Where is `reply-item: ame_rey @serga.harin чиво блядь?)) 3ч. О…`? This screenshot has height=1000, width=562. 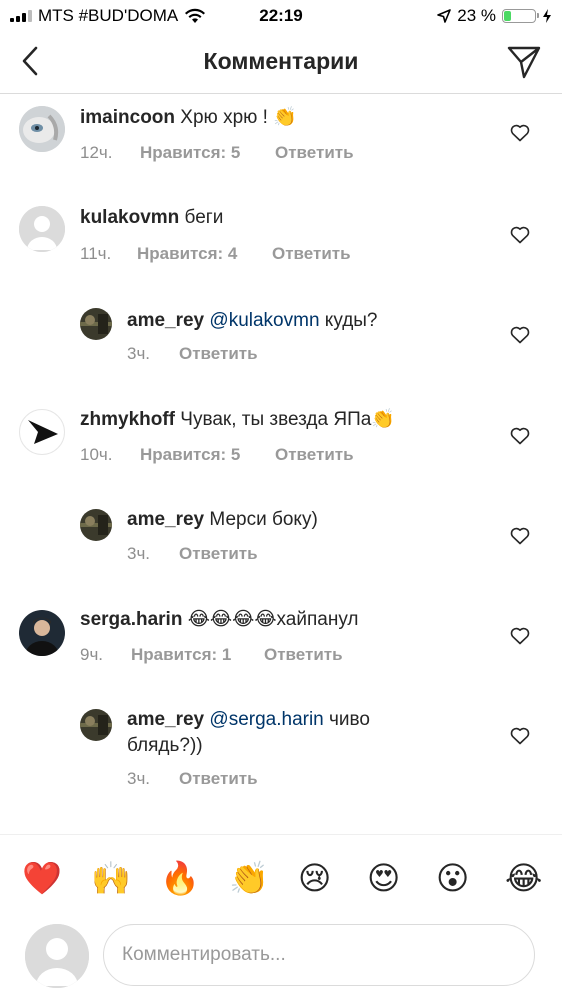
reply-item: ame_rey @serga.harin чиво блядь?)) 3ч. О… is located at coordinates (281, 756).